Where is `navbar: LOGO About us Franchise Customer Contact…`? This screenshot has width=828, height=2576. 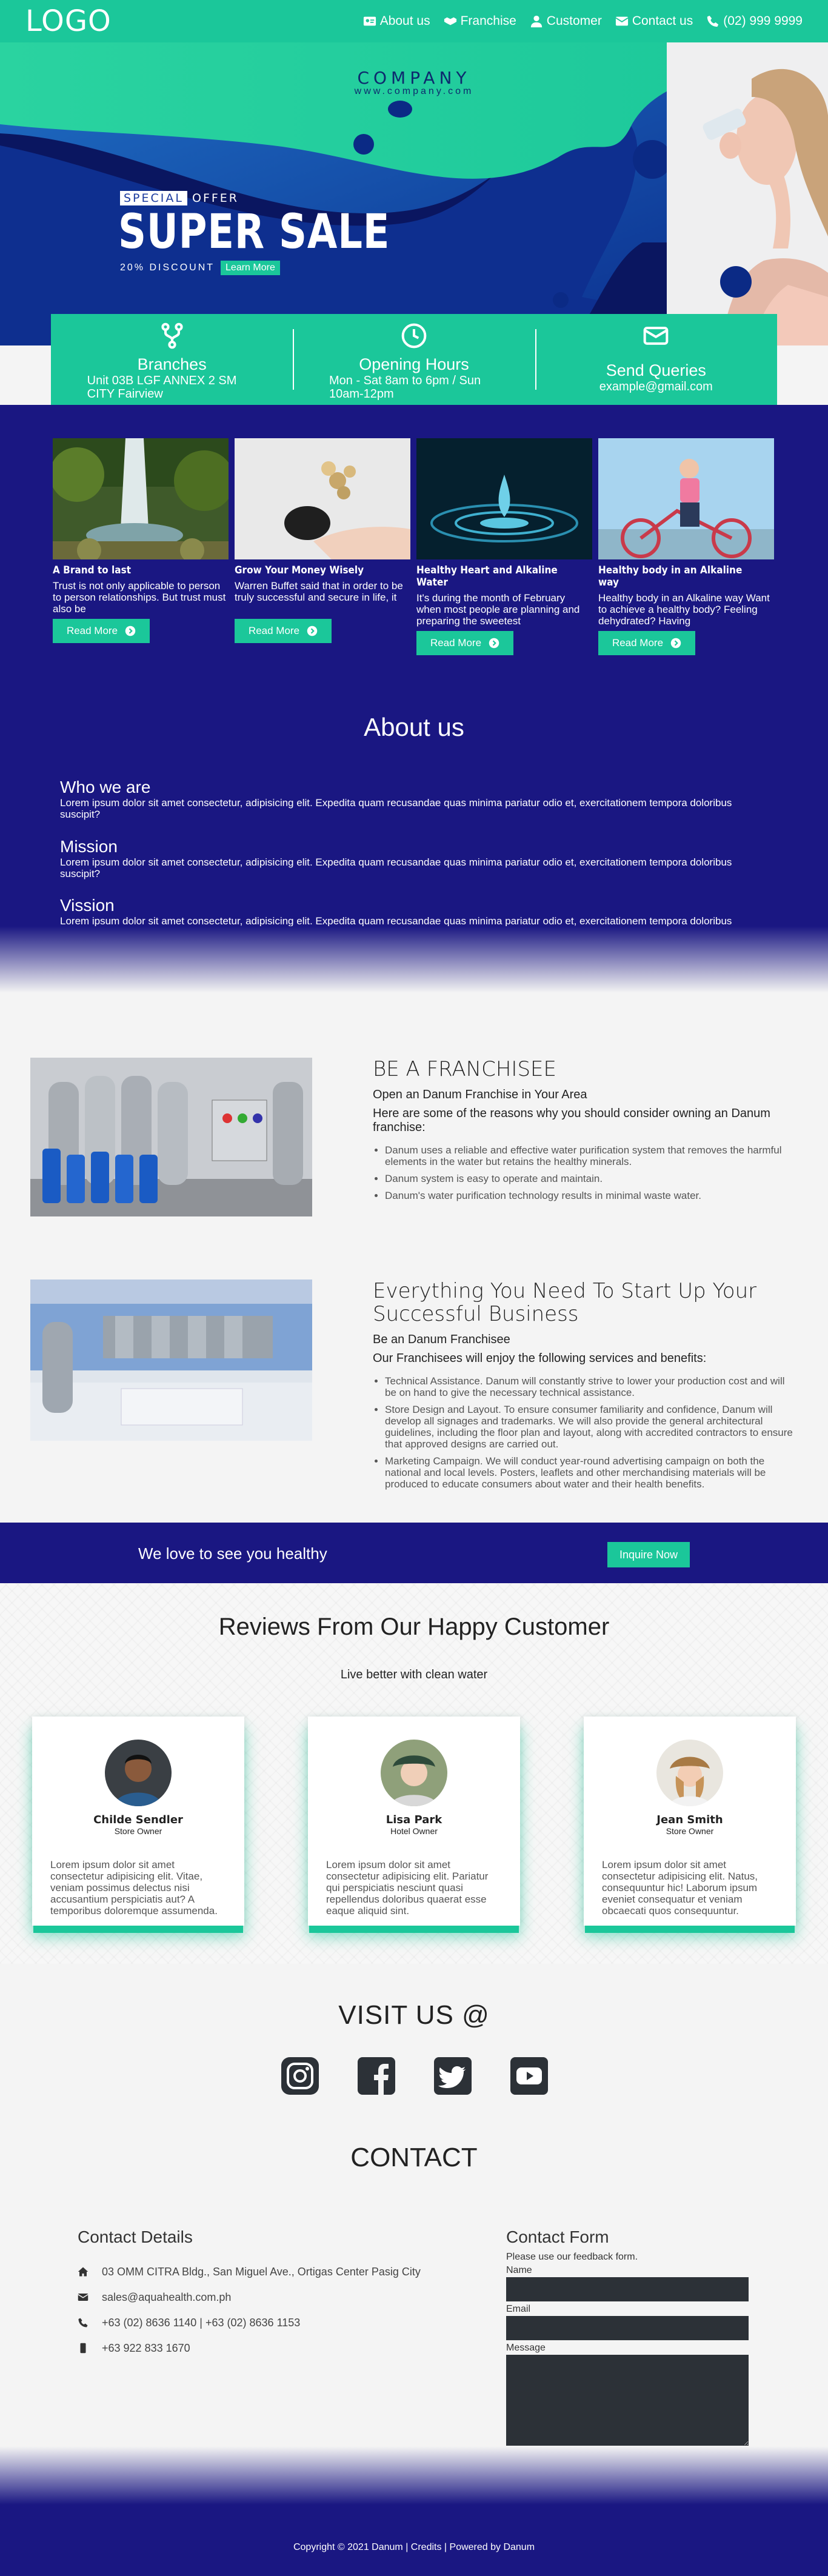
navbar: LOGO About us Franchise Customer Contact… is located at coordinates (414, 21).